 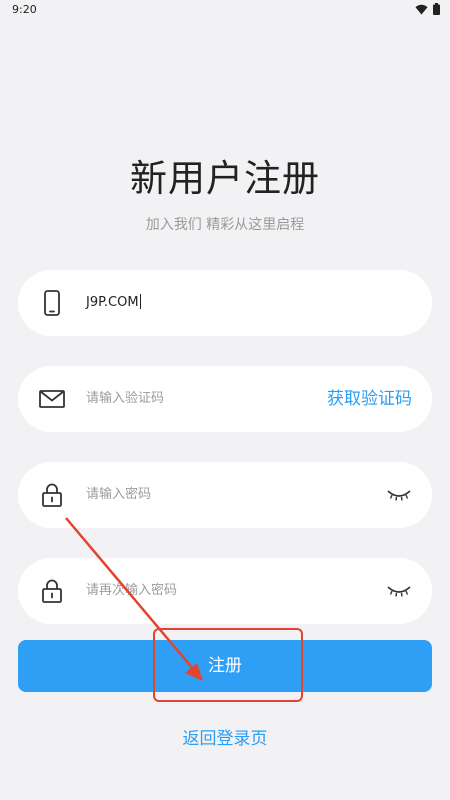 What do you see at coordinates (24, 9) in the screenshot?
I see `status-time: 9:20` at bounding box center [24, 9].